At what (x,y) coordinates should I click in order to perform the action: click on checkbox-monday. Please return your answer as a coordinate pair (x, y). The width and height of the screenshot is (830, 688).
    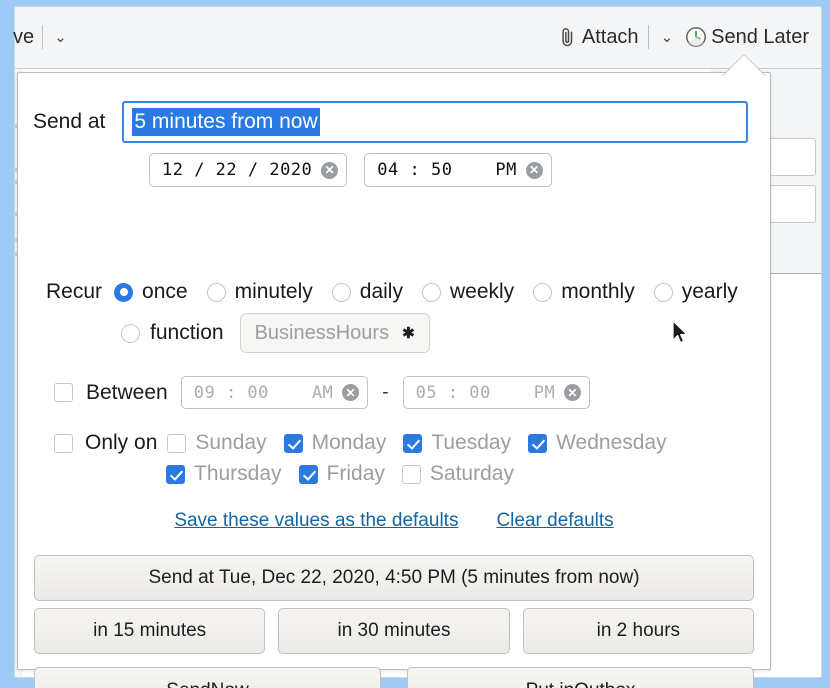
    Looking at the image, I should click on (293, 443).